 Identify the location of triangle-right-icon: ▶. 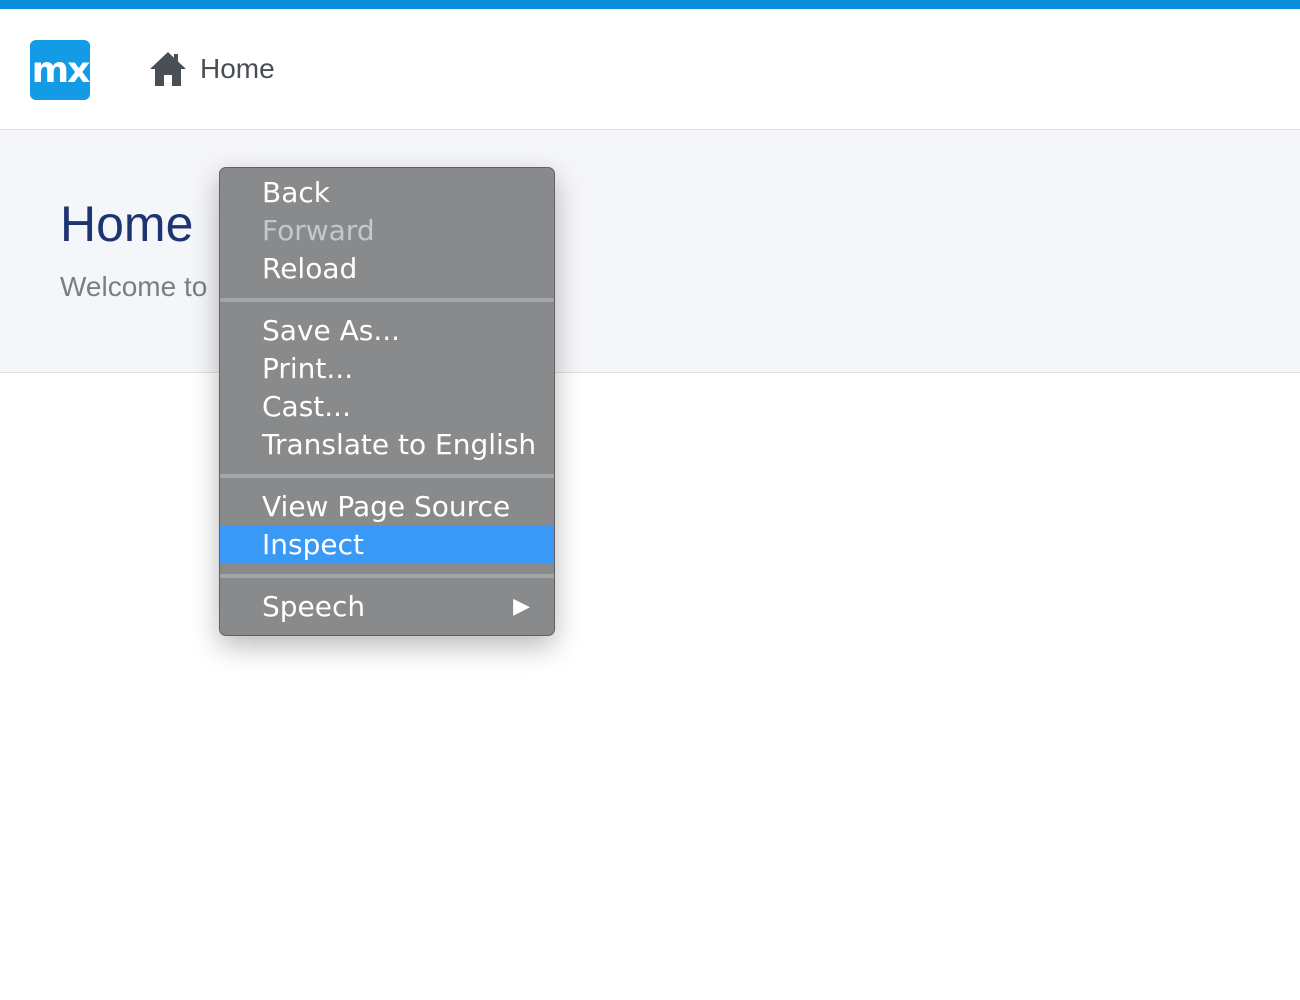
(521, 606).